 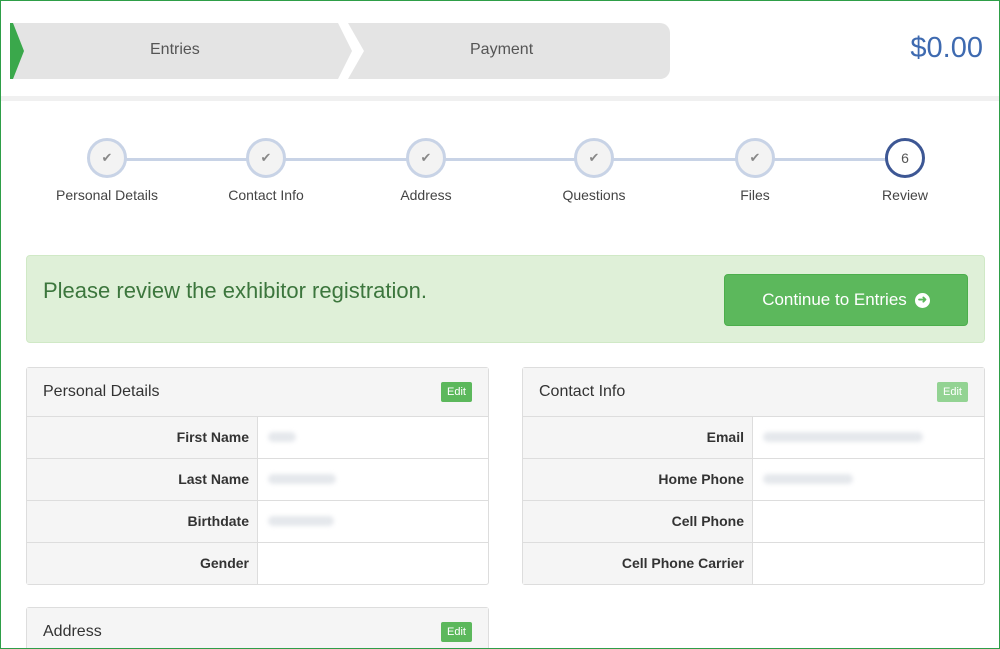 What do you see at coordinates (456, 632) in the screenshot?
I see `edit-address-button: Edit` at bounding box center [456, 632].